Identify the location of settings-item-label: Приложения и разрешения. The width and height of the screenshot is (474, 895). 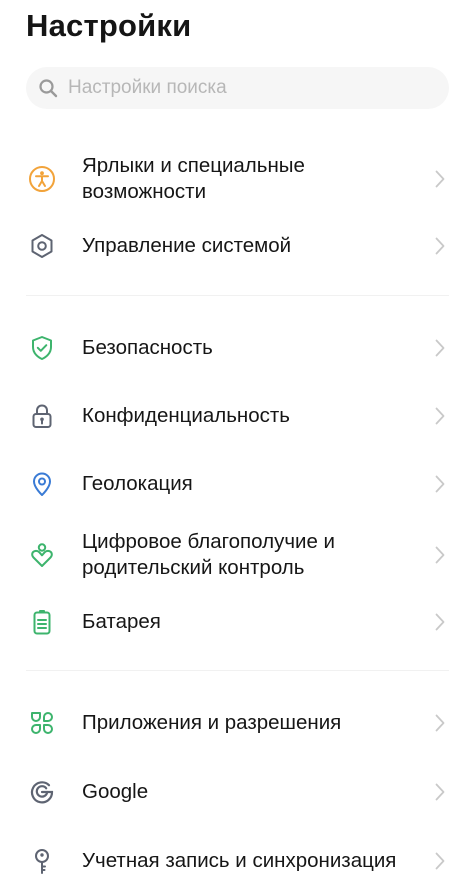
(212, 722).